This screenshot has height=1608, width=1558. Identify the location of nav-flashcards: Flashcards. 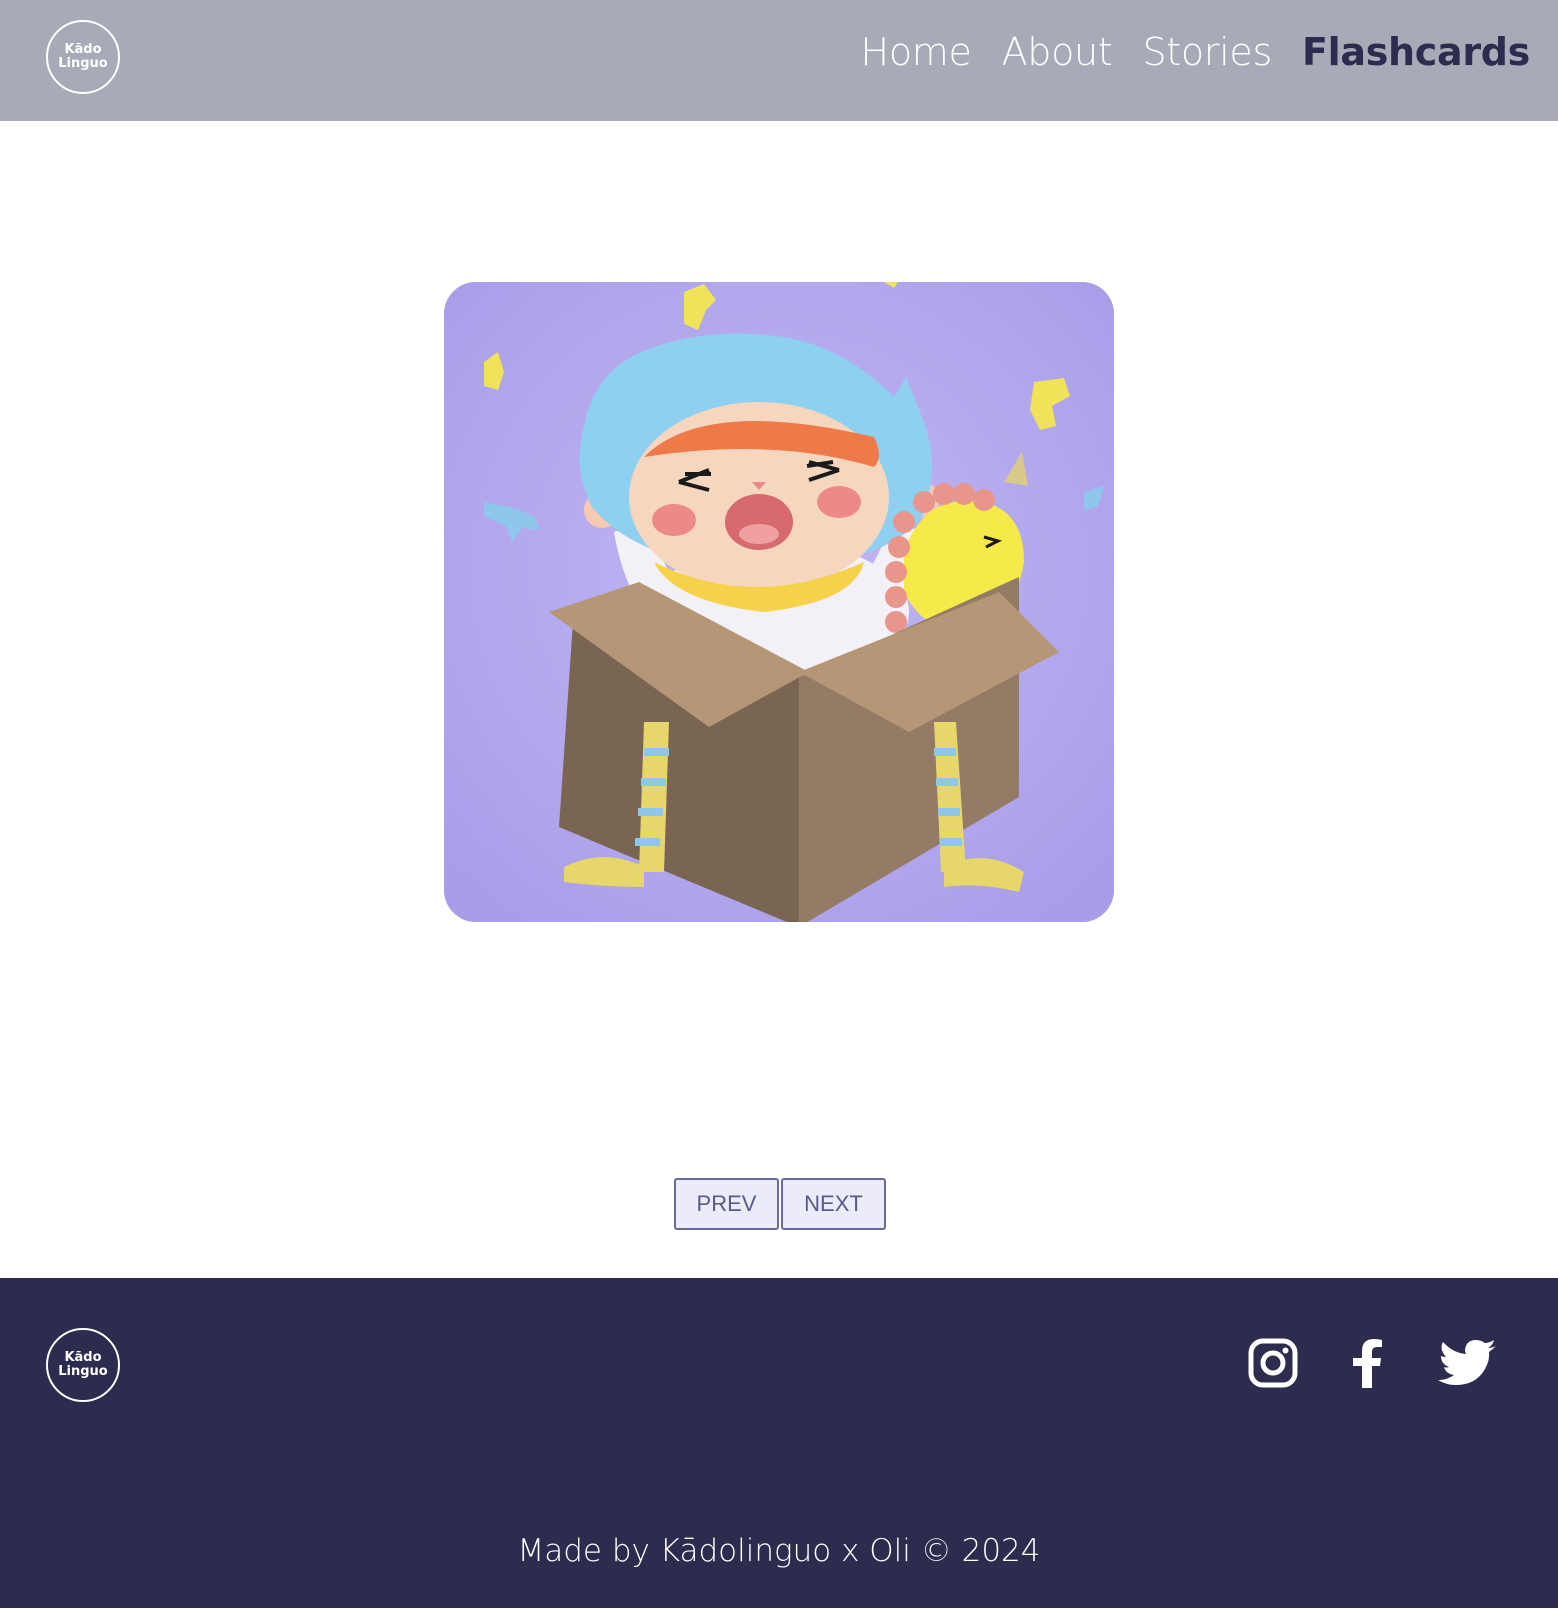
(1416, 52).